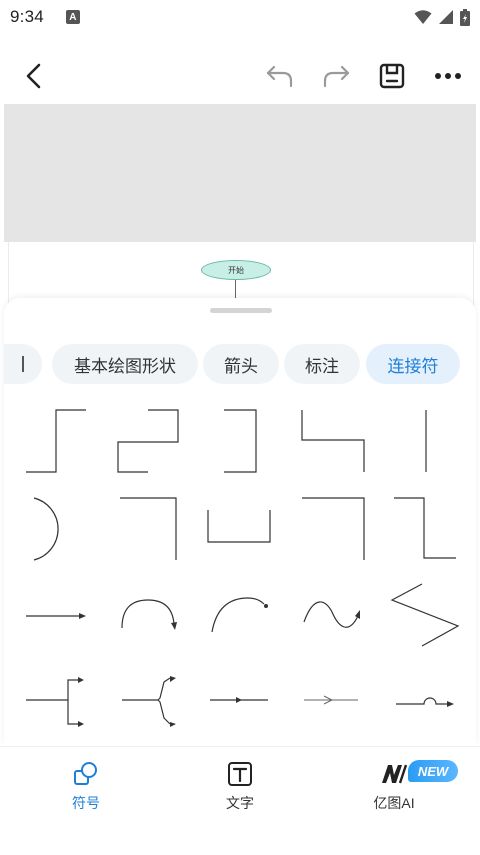  I want to click on shape-bracket-connector, so click(239, 442).